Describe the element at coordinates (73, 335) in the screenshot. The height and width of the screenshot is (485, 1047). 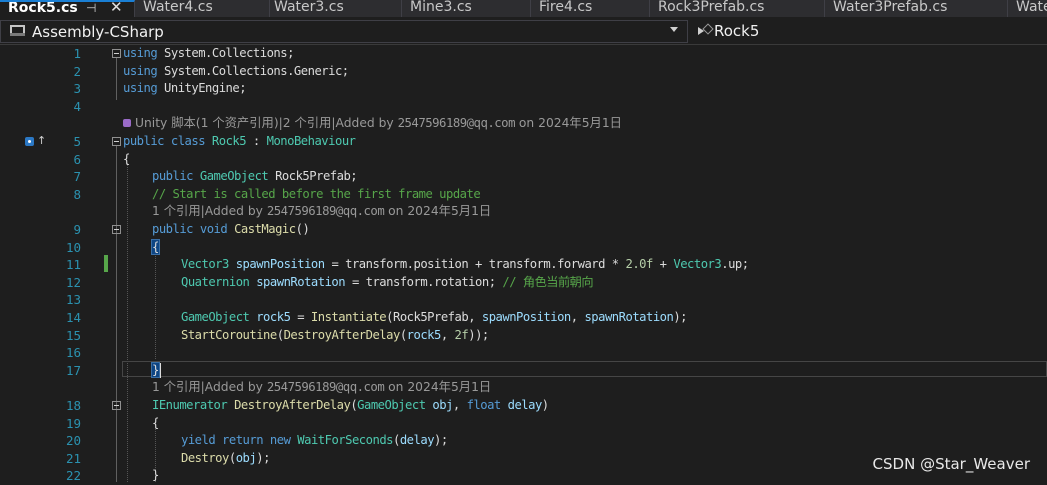
I see `line-number: 15` at that location.